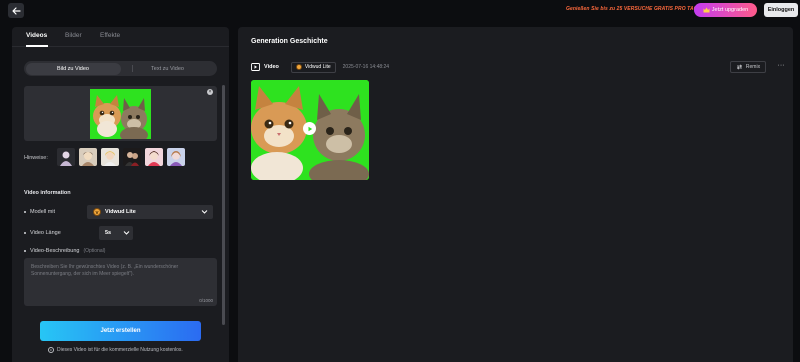 The height and width of the screenshot is (362, 800). Describe the element at coordinates (97, 212) in the screenshot. I see `vidwud-logo-icon: V` at that location.